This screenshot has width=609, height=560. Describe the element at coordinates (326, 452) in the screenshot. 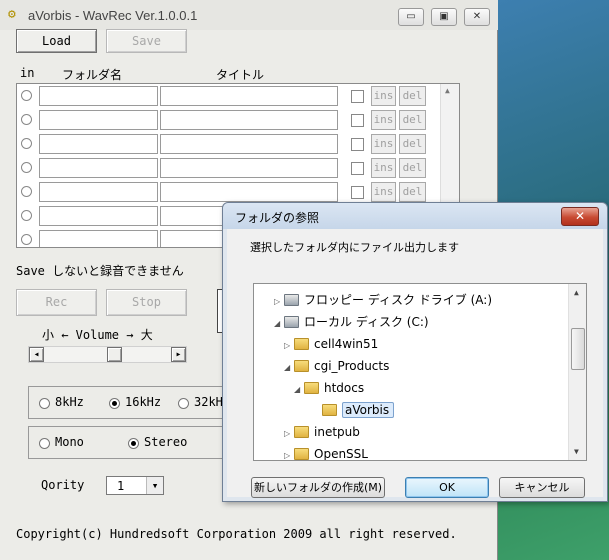

I see `tree-item: ▷ OpenSSL` at that location.